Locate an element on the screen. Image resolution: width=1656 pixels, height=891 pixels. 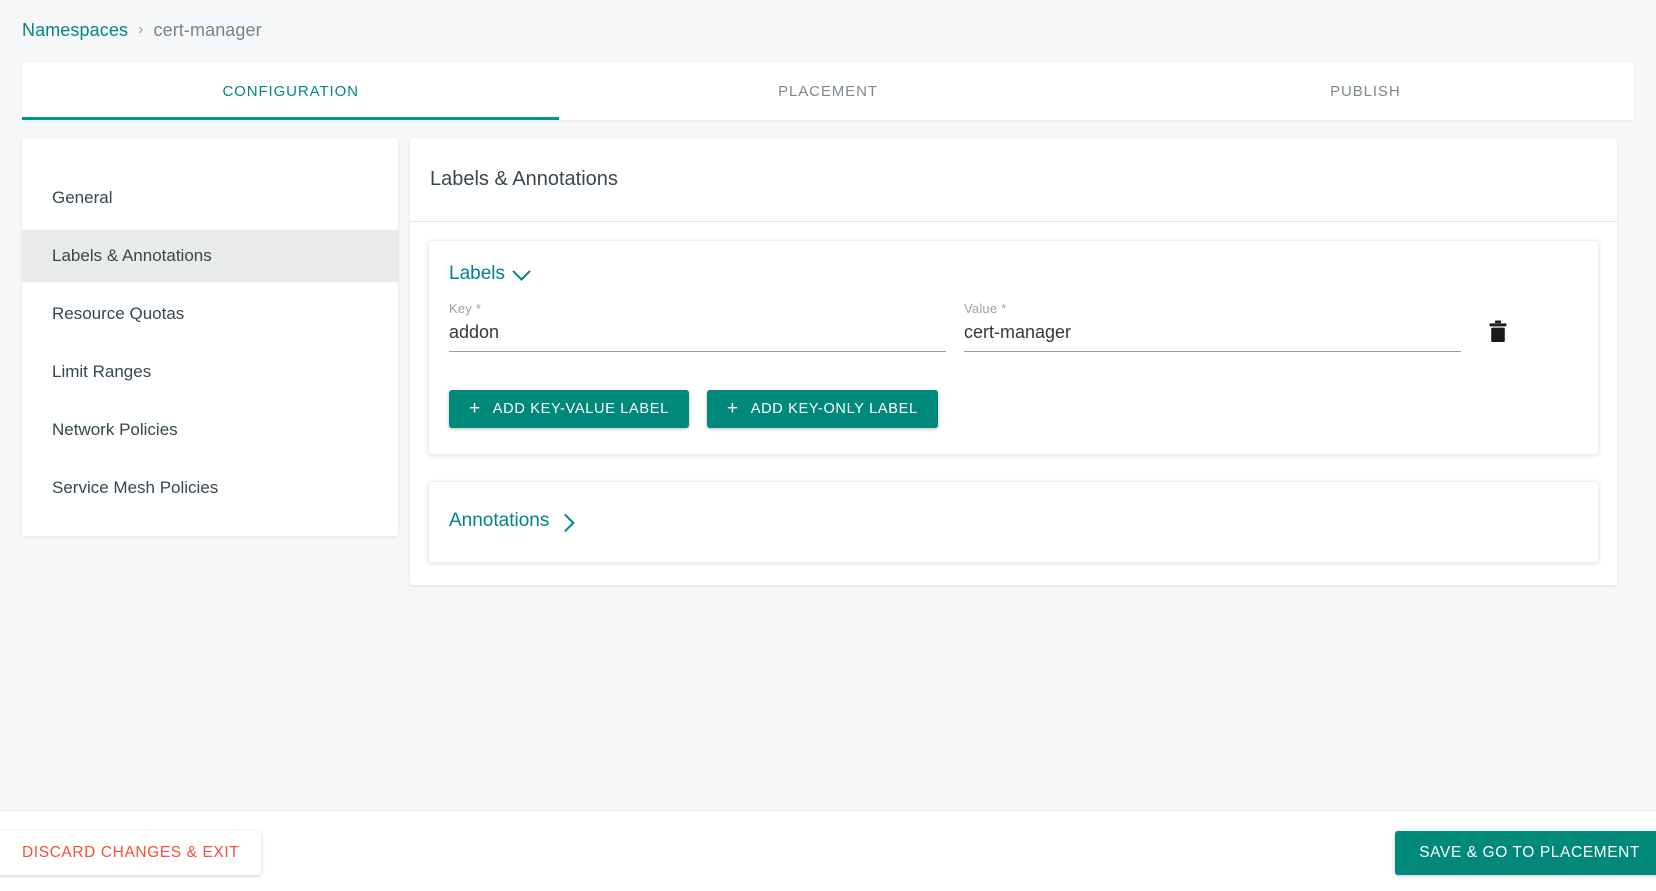
tab-configuration: CONFIGURATION is located at coordinates (291, 91).